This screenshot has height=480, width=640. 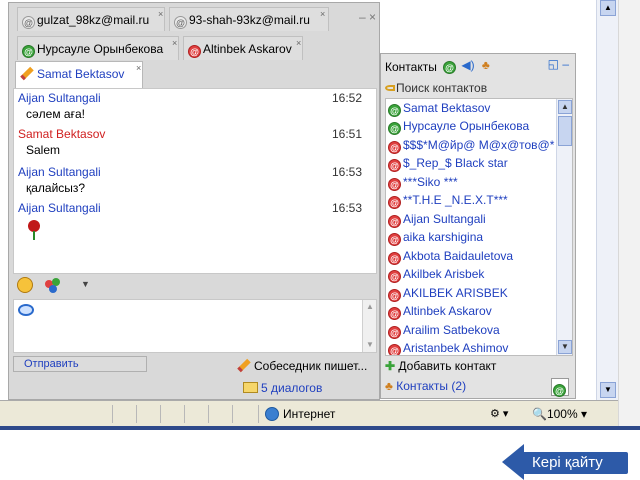 I want to click on contacts-header: Контакты @ ◀) ♣ ◱ –, so click(x=478, y=67).